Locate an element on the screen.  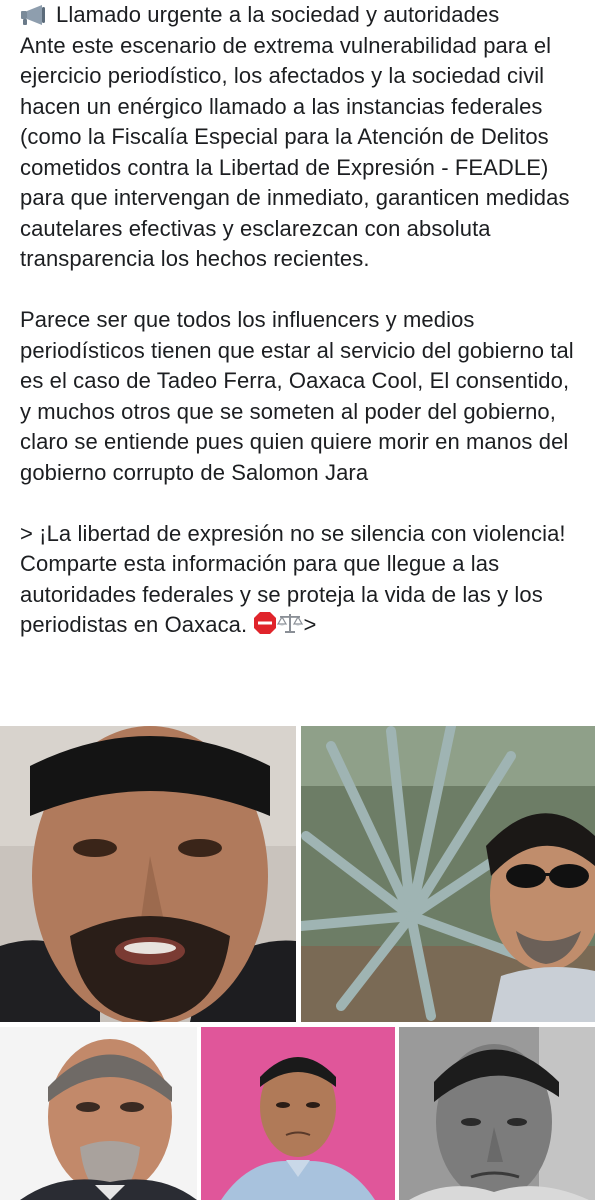
photo-man-suit is located at coordinates (98, 1113).